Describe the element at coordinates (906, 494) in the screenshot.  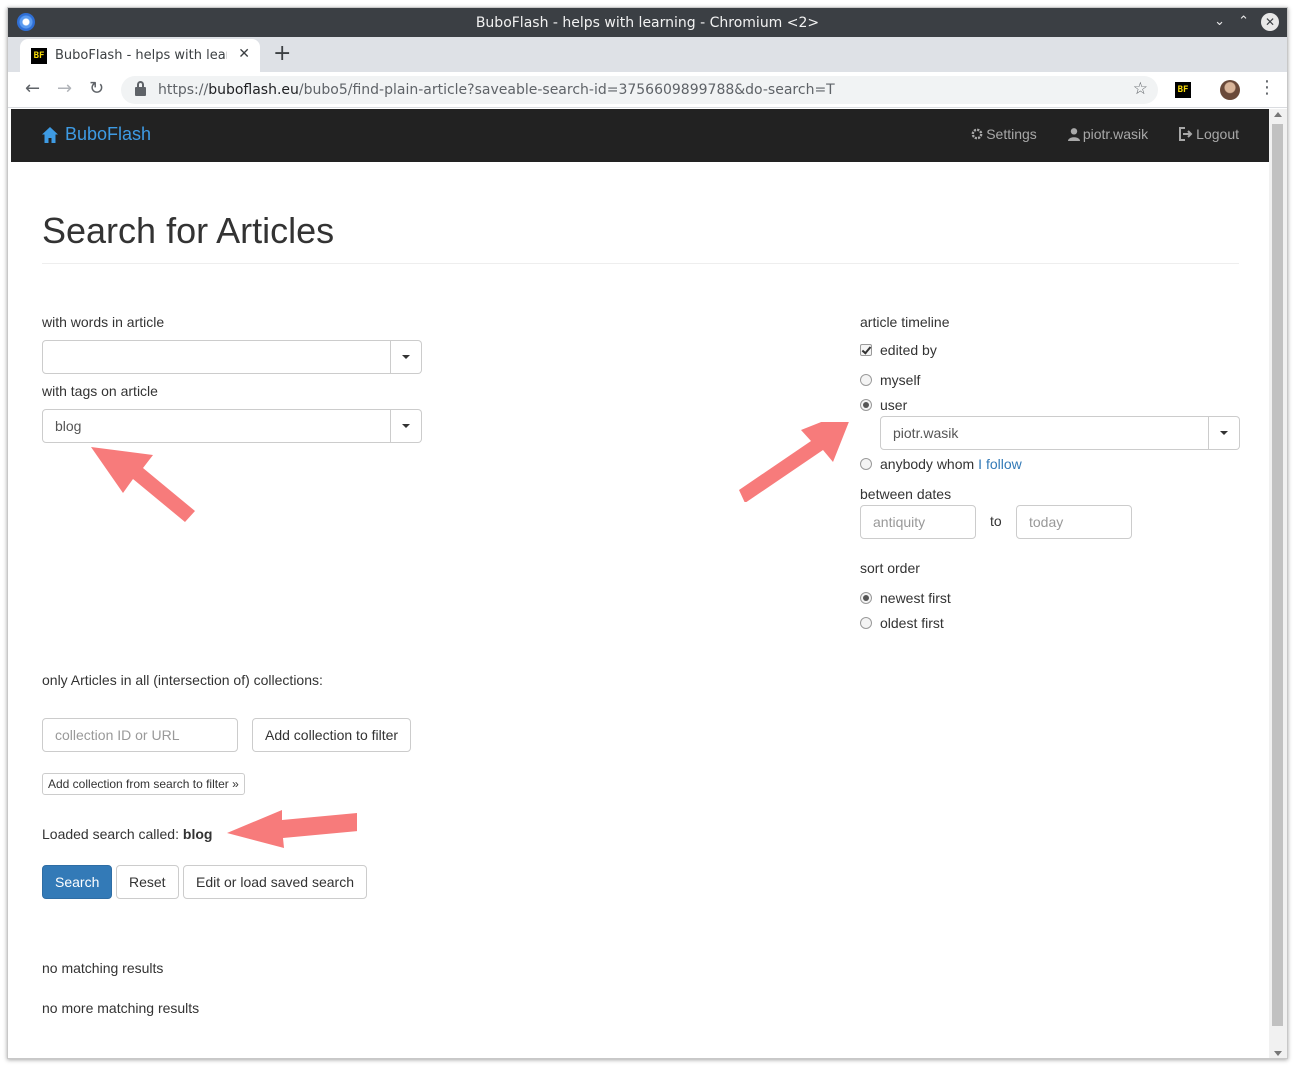
I see `between-dates-label: between dates` at that location.